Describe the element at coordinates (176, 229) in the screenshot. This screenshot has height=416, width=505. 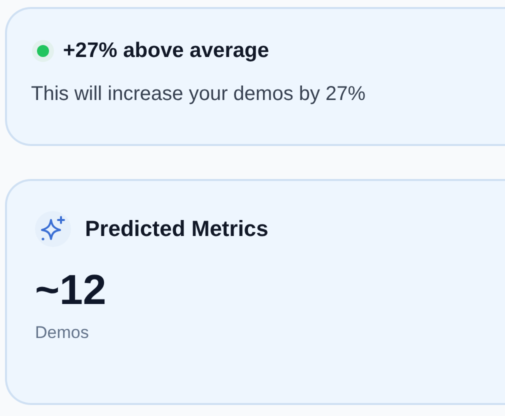
I see `metrics-title: Predicted Metrics` at that location.